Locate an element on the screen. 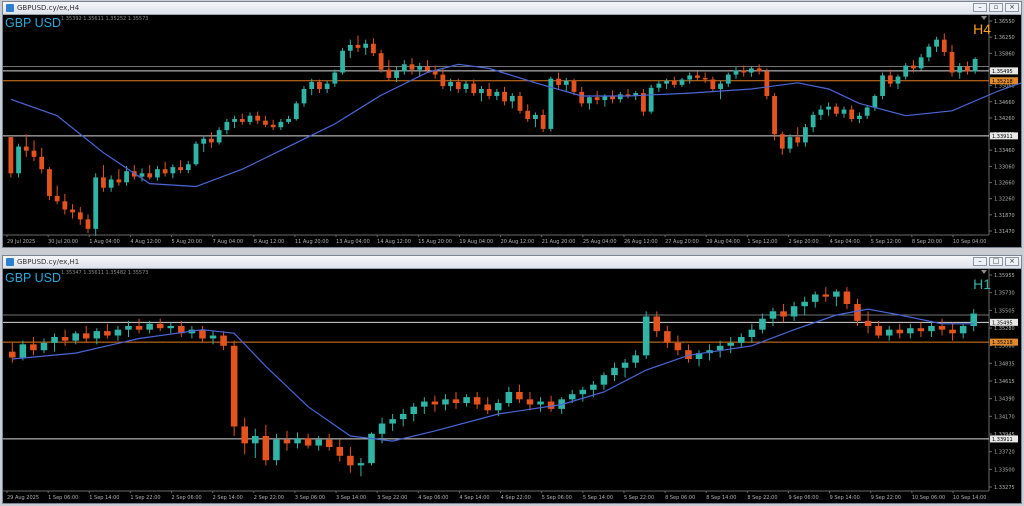 The height and width of the screenshot is (506, 1024). window-titlebar: GBPUSD.cy/ex,H4 – ▫ × is located at coordinates (512, 8).